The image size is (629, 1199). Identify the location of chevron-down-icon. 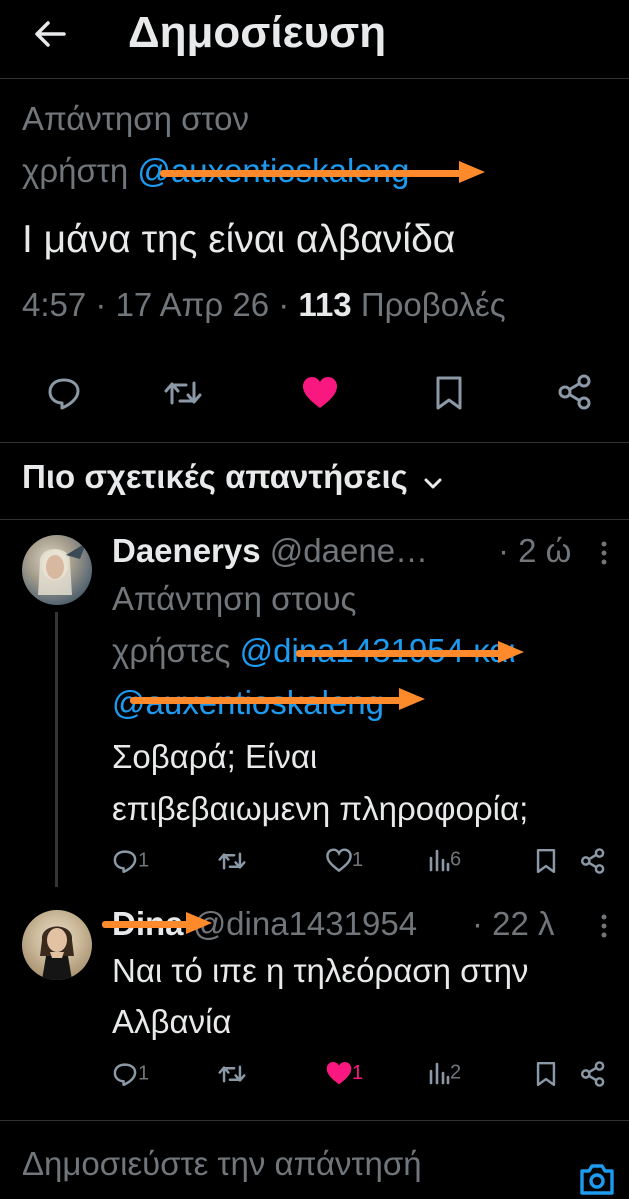
(433, 483).